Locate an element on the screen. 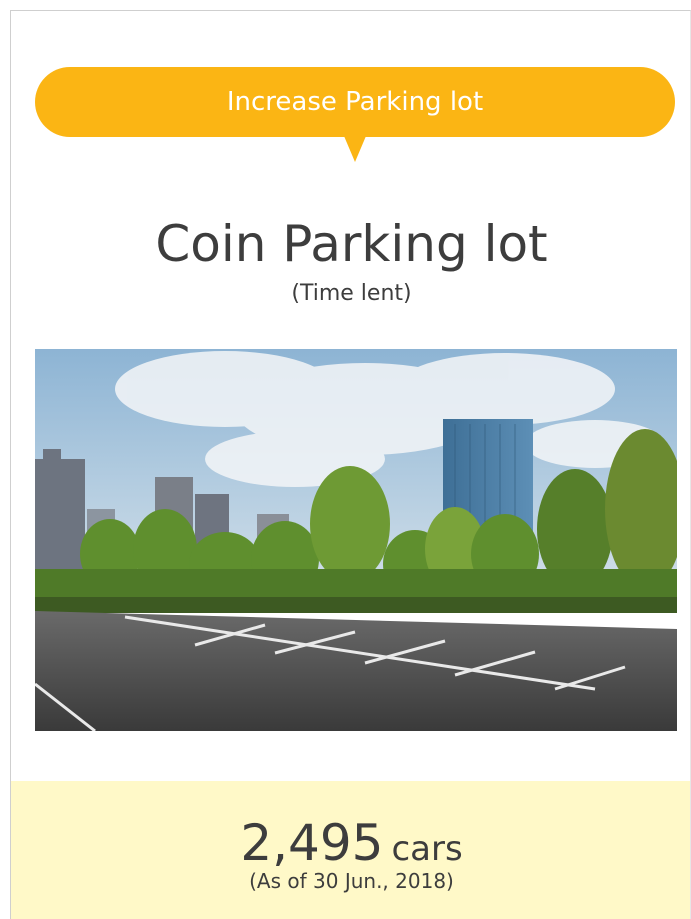  category-banner: Increase Parking lot is located at coordinates (355, 102).